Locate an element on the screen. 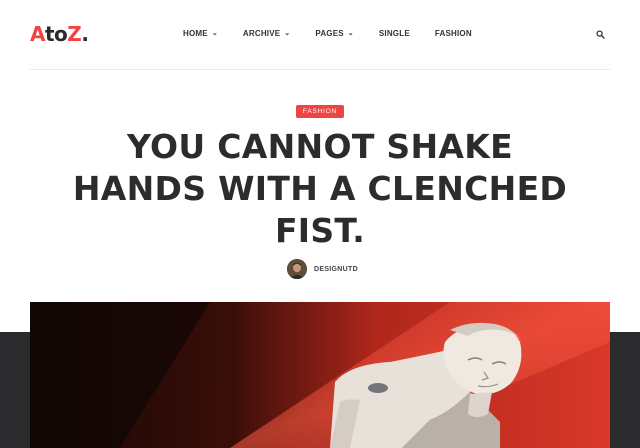 The width and height of the screenshot is (640, 448). category-badge: FASHION is located at coordinates (320, 111).